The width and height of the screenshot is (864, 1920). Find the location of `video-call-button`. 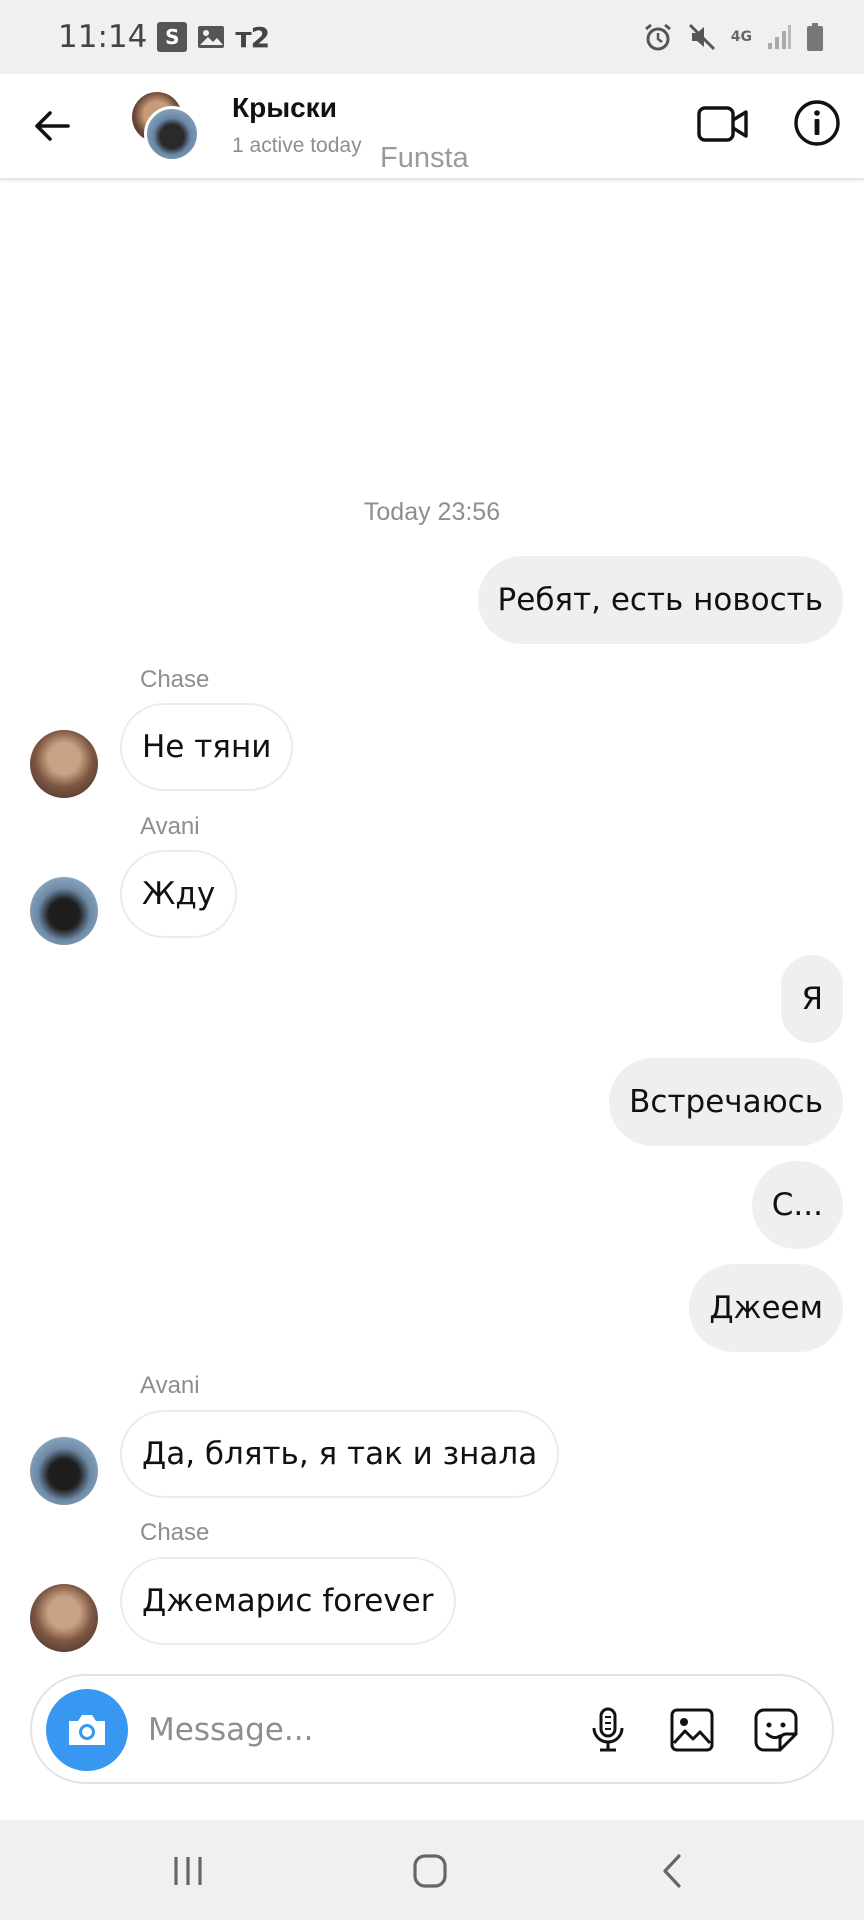

video-call-button is located at coordinates (723, 124).